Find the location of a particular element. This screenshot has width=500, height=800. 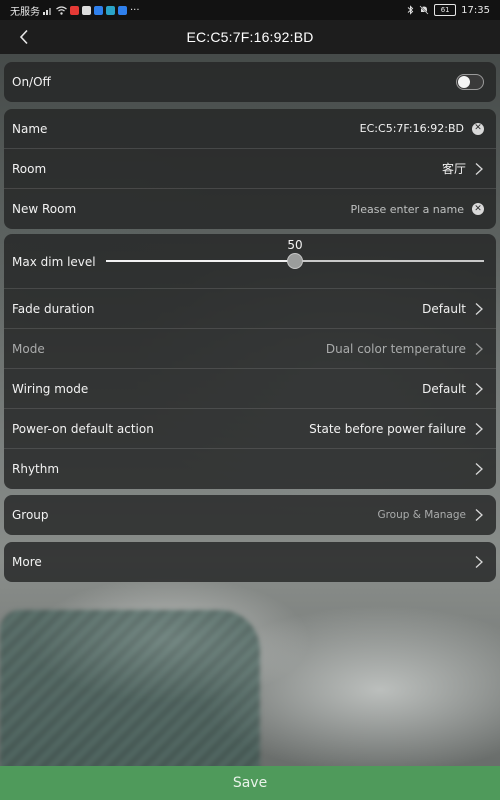

slider-value: 50 is located at coordinates (295, 245).